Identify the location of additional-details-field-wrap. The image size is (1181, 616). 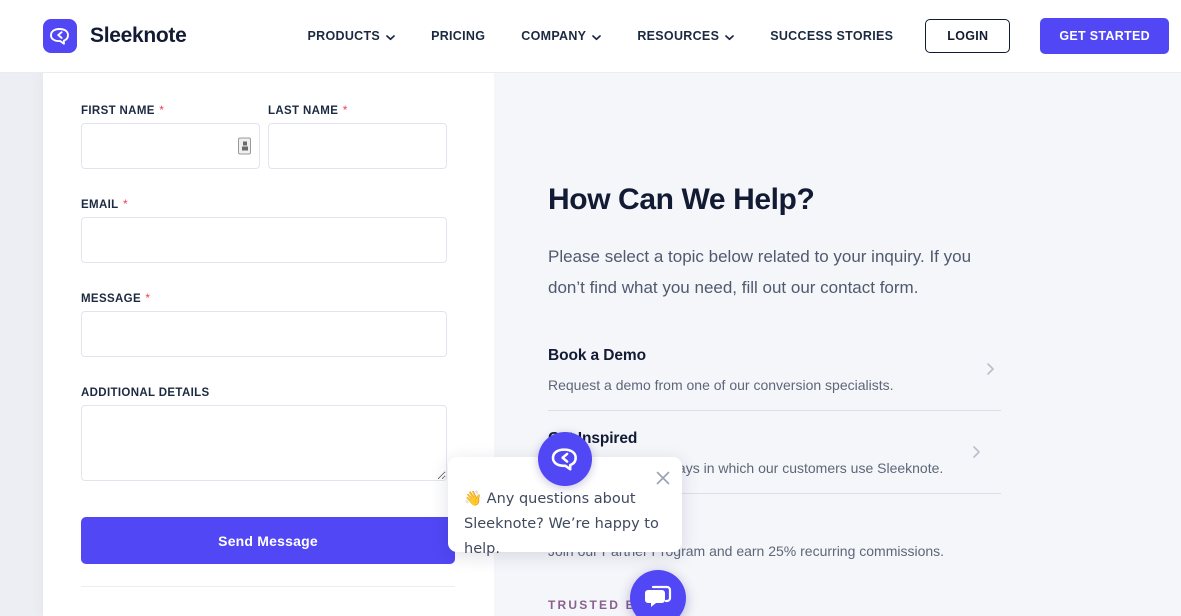
(264, 443).